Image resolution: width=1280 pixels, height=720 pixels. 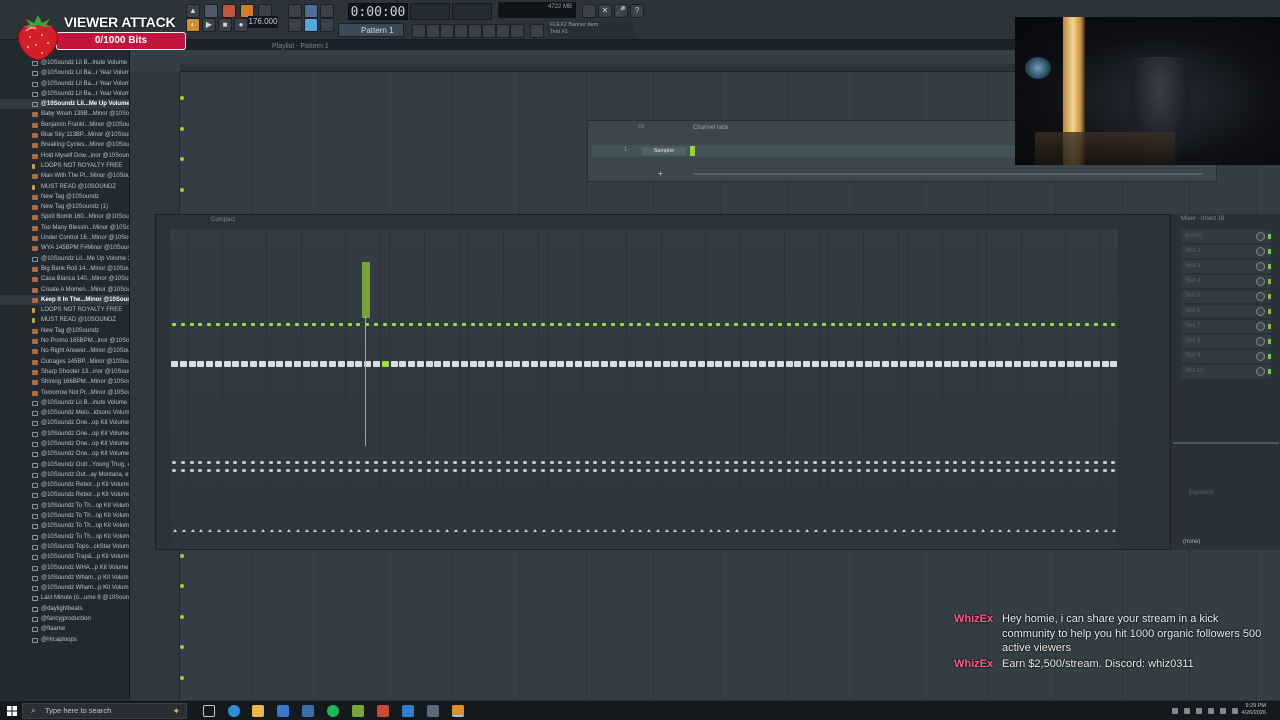 What do you see at coordinates (64, 207) in the screenshot?
I see `browser-item: New Tag @10Soundz (1)` at bounding box center [64, 207].